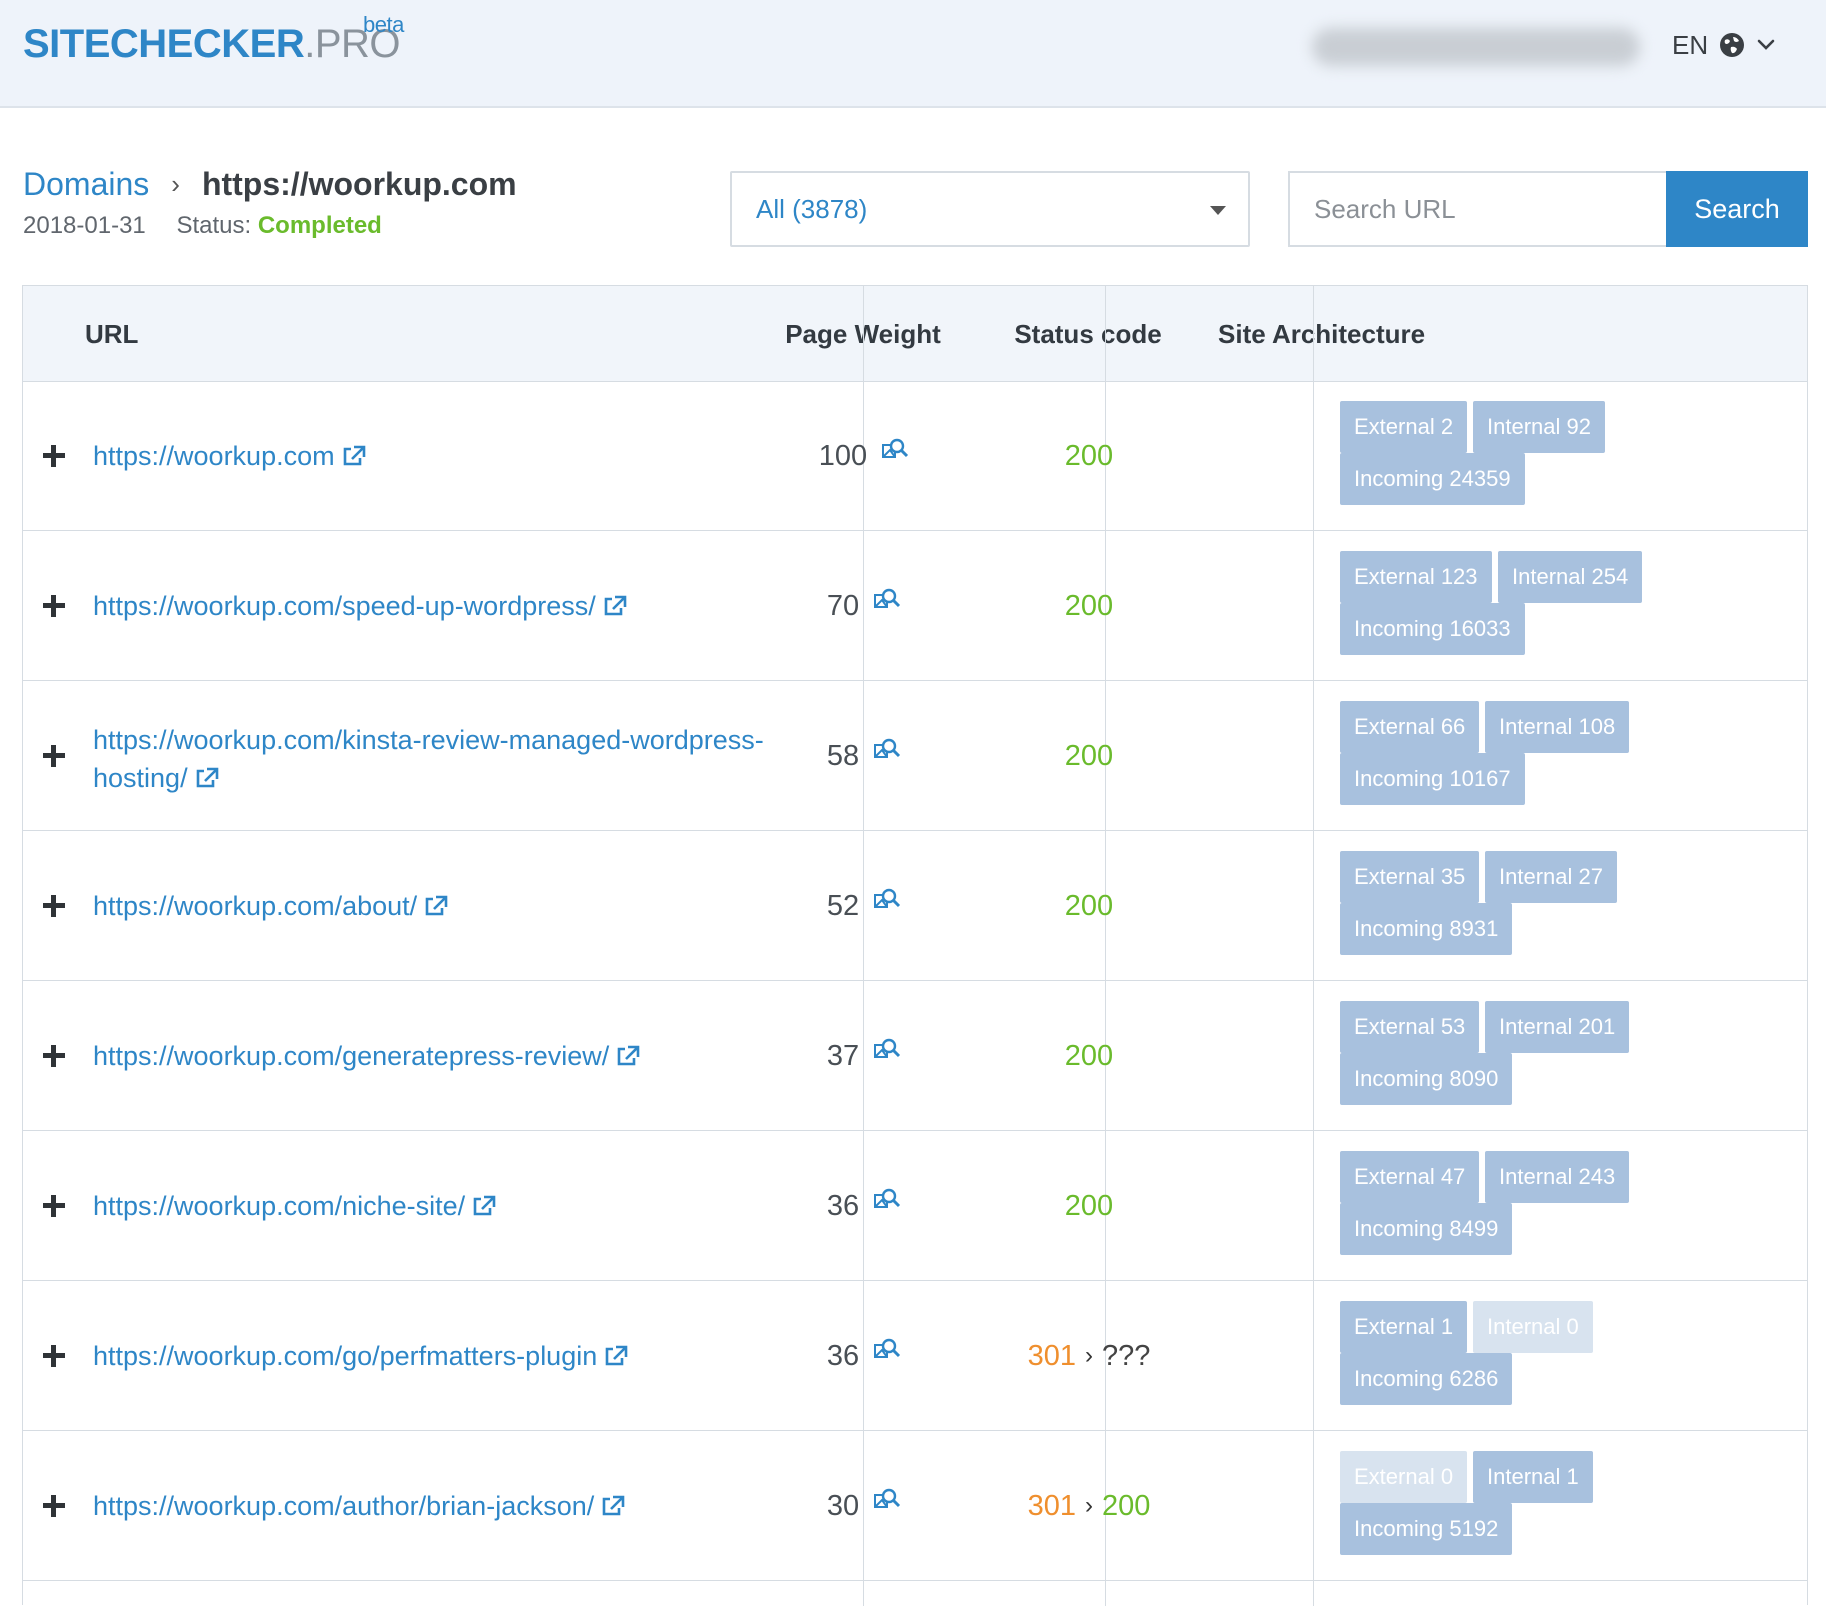 The image size is (1826, 1606). What do you see at coordinates (270, 184) in the screenshot?
I see `breadcrumb: Domains › https://woorkup.com` at bounding box center [270, 184].